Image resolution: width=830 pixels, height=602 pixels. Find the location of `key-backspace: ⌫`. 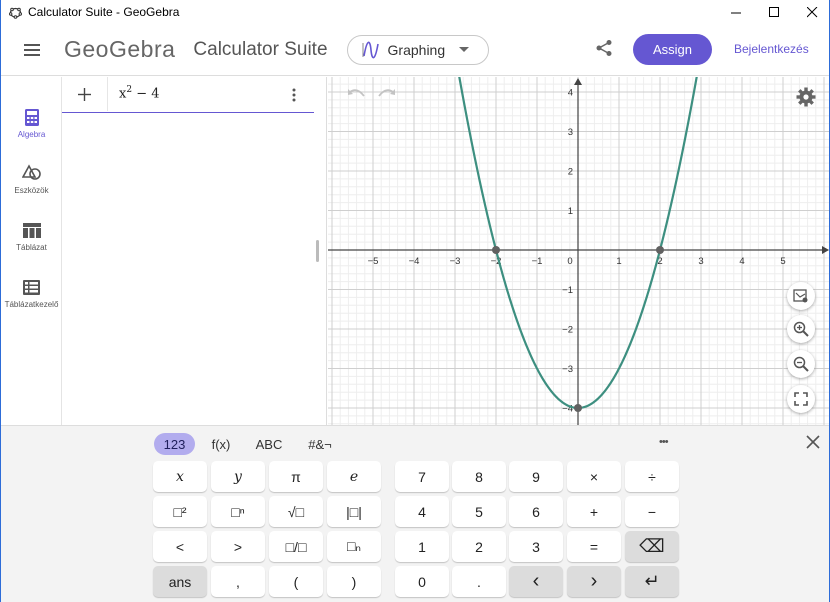

key-backspace: ⌫ is located at coordinates (652, 546).